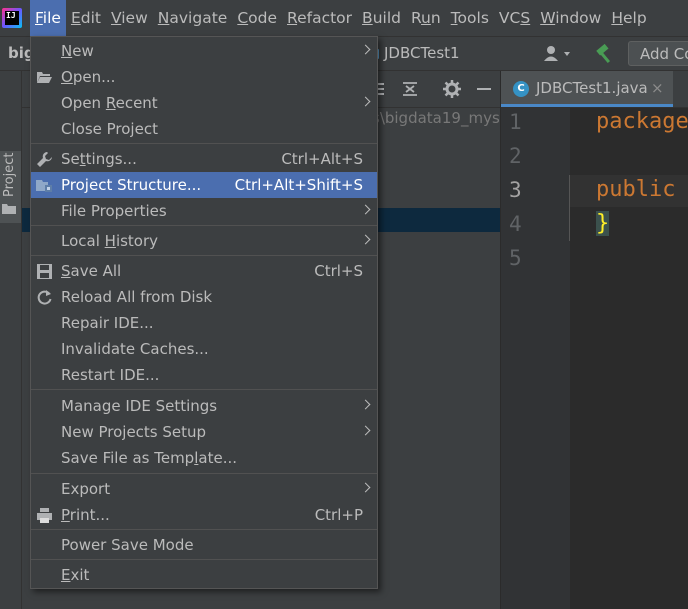 The image size is (688, 609). Describe the element at coordinates (204, 406) in the screenshot. I see `menu-item-manage-ide-settings: Manage IDE Settings` at that location.